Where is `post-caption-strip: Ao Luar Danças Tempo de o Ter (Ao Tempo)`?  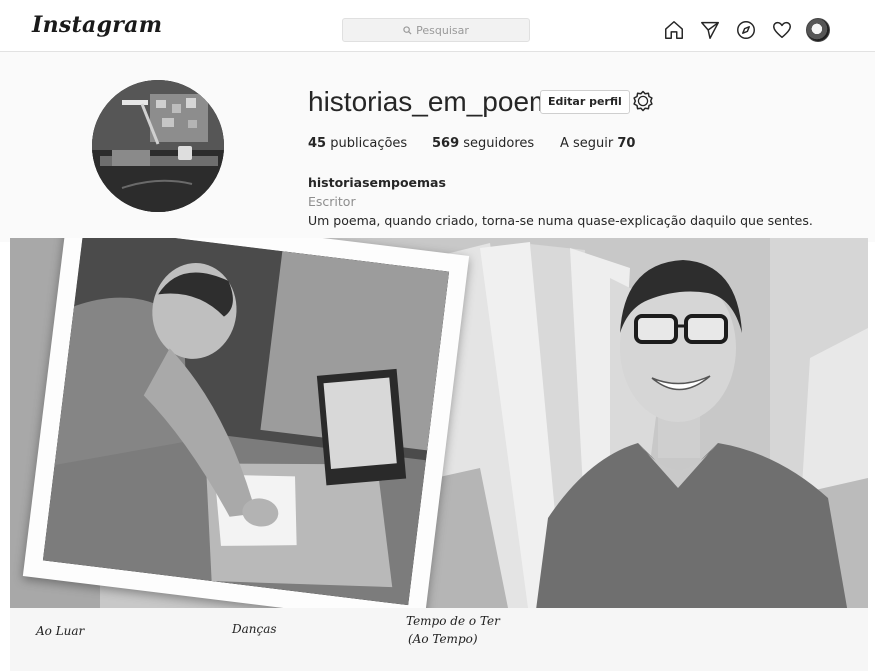 post-caption-strip: Ao Luar Danças Tempo de o Ter (Ao Tempo) is located at coordinates (439, 639).